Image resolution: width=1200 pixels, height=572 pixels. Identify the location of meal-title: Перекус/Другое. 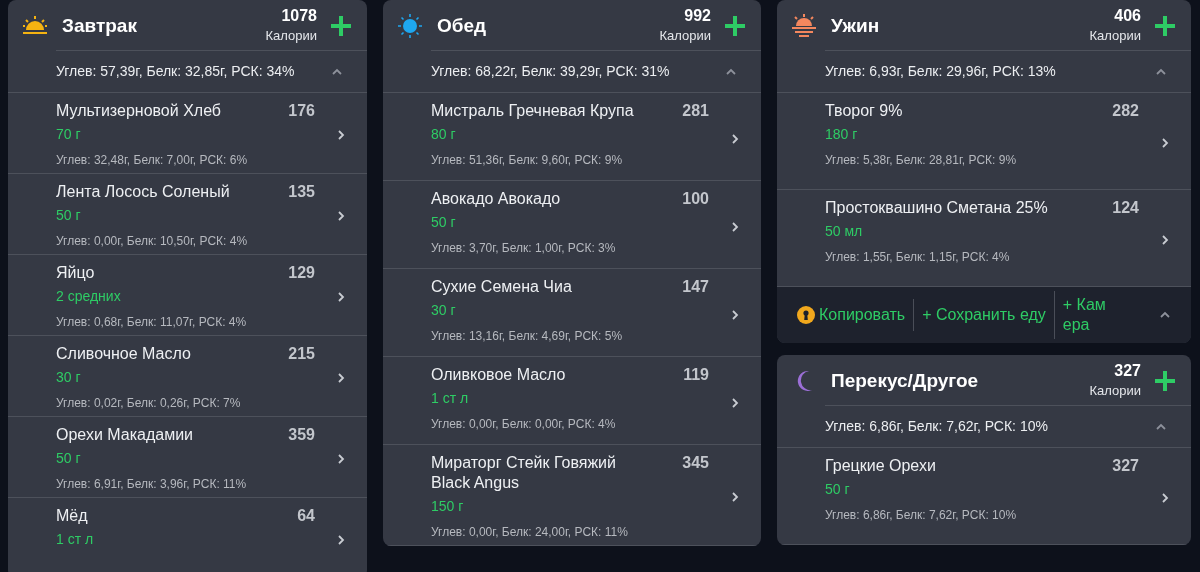
(905, 380).